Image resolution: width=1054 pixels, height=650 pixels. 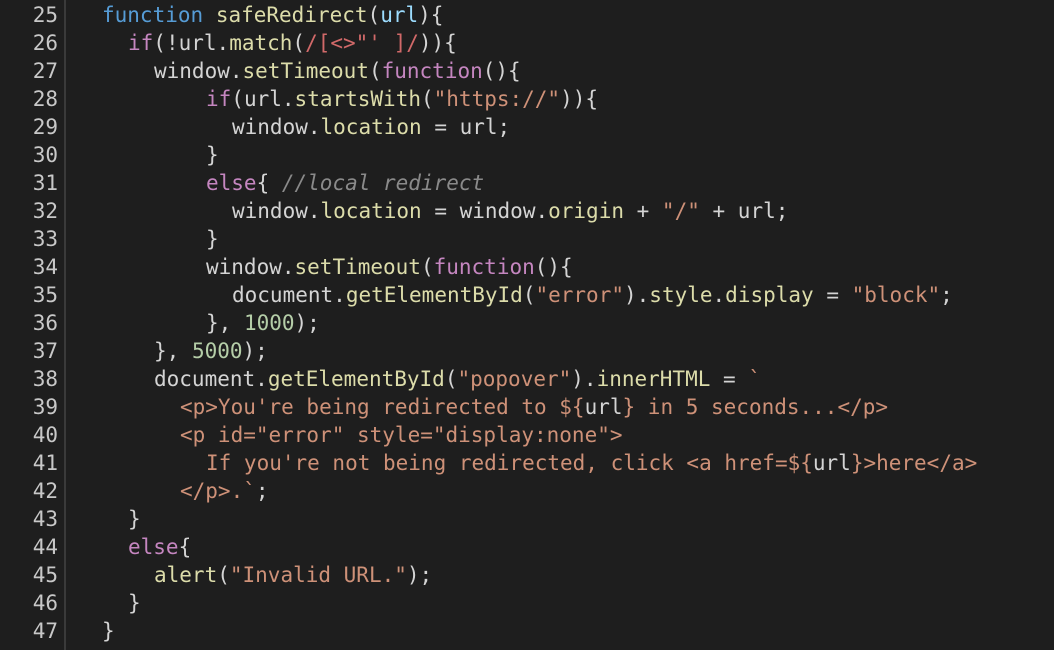 What do you see at coordinates (371, 211) in the screenshot?
I see `code-token: location` at bounding box center [371, 211].